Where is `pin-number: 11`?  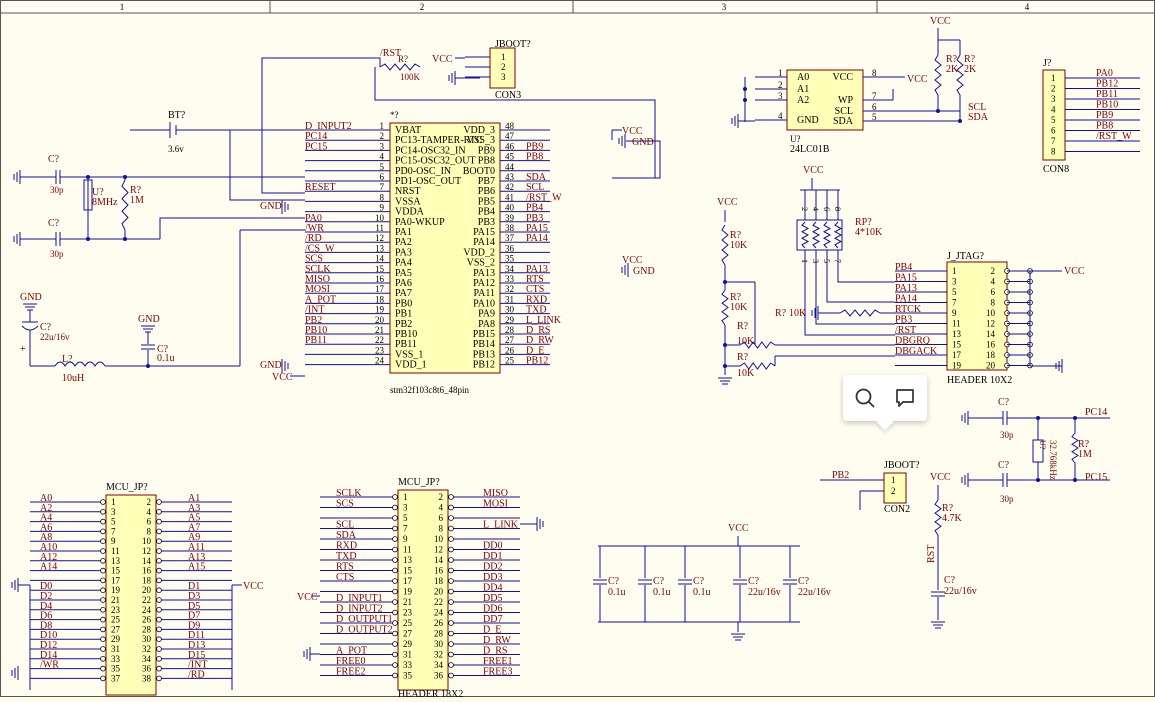
pin-number: 11 is located at coordinates (407, 550).